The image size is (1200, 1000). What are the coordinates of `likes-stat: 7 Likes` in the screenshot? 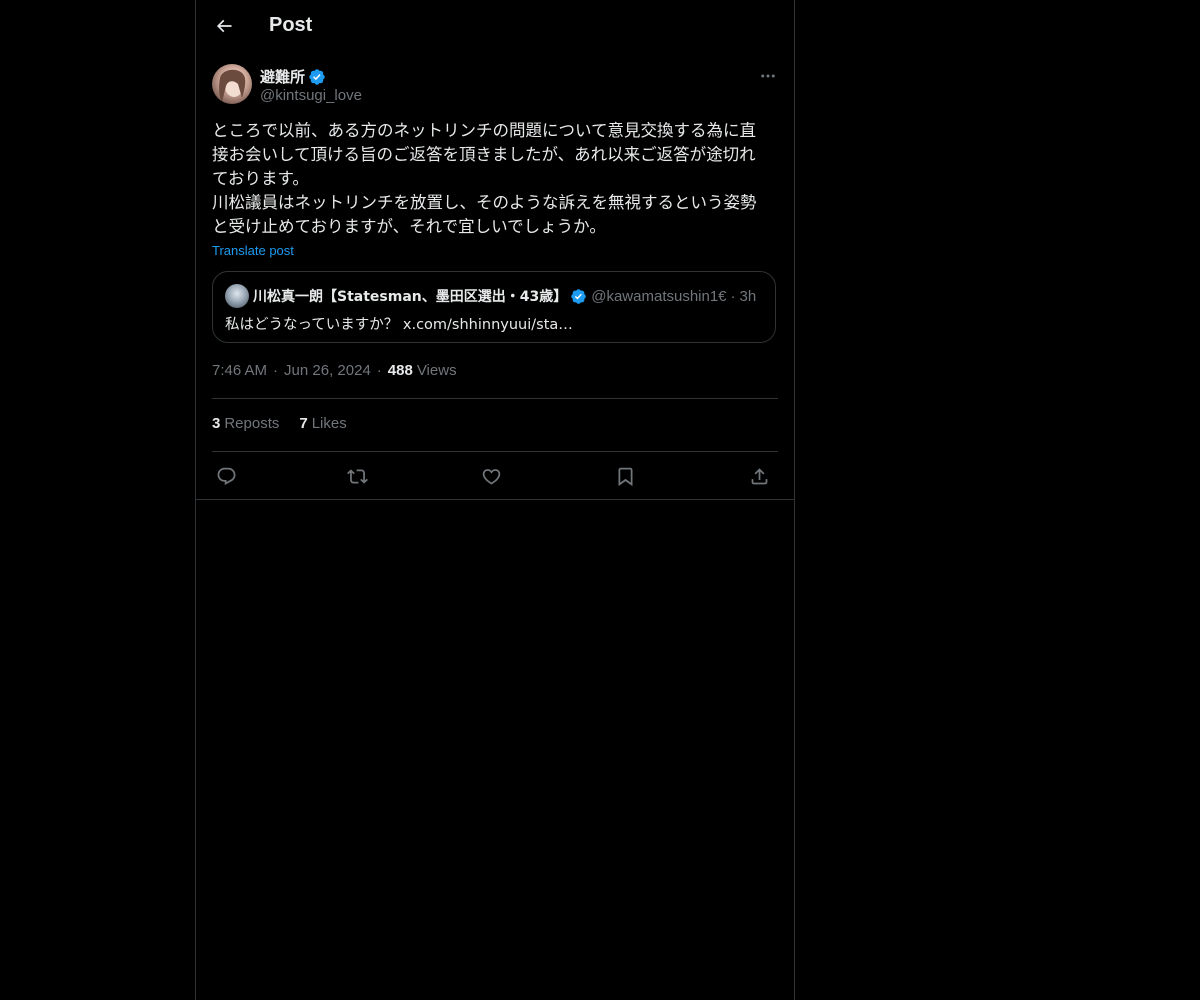 It's located at (322, 423).